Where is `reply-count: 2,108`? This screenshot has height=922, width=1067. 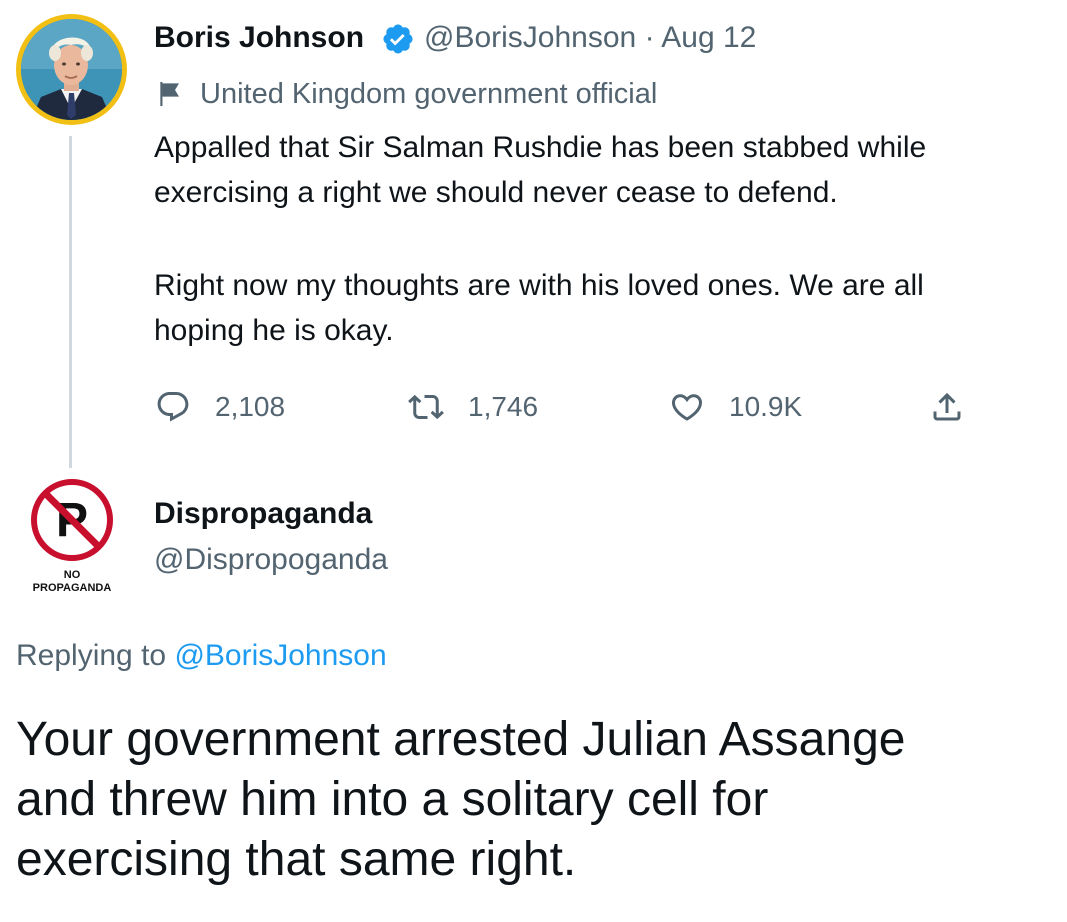
reply-count: 2,108 is located at coordinates (250, 406).